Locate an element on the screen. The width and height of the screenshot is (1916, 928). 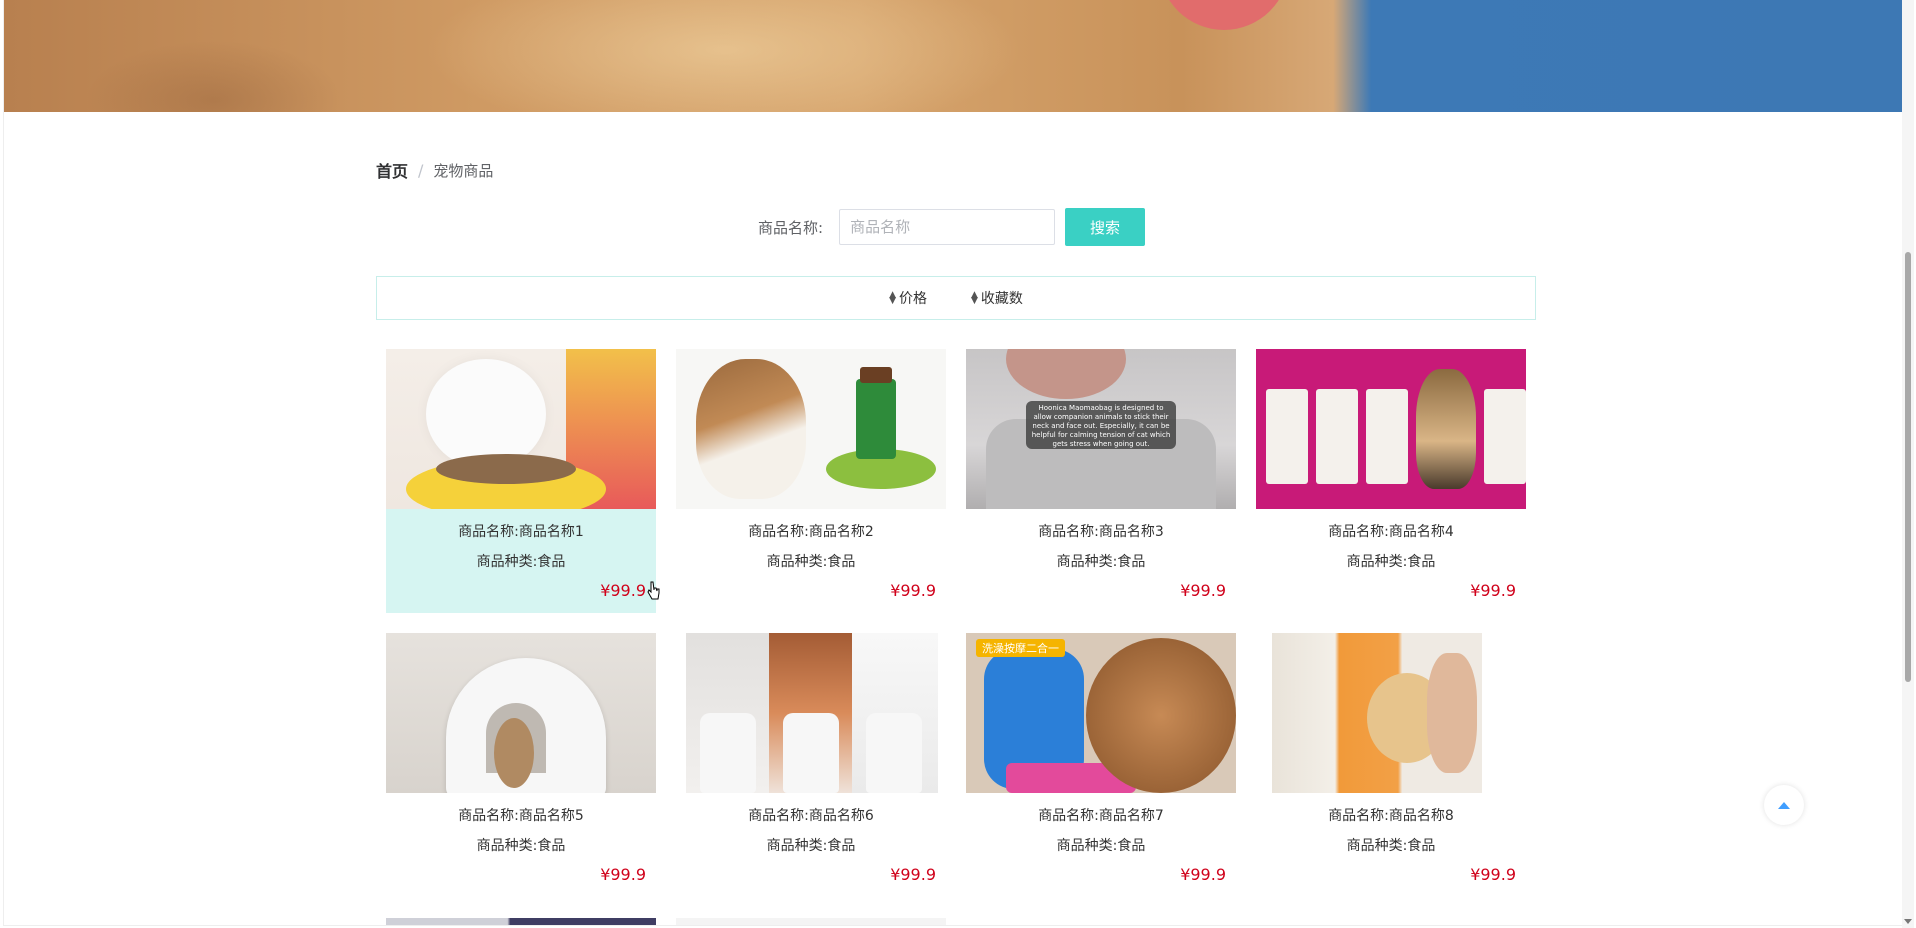
sort-label-favorites: 收藏数 is located at coordinates (1001, 299).